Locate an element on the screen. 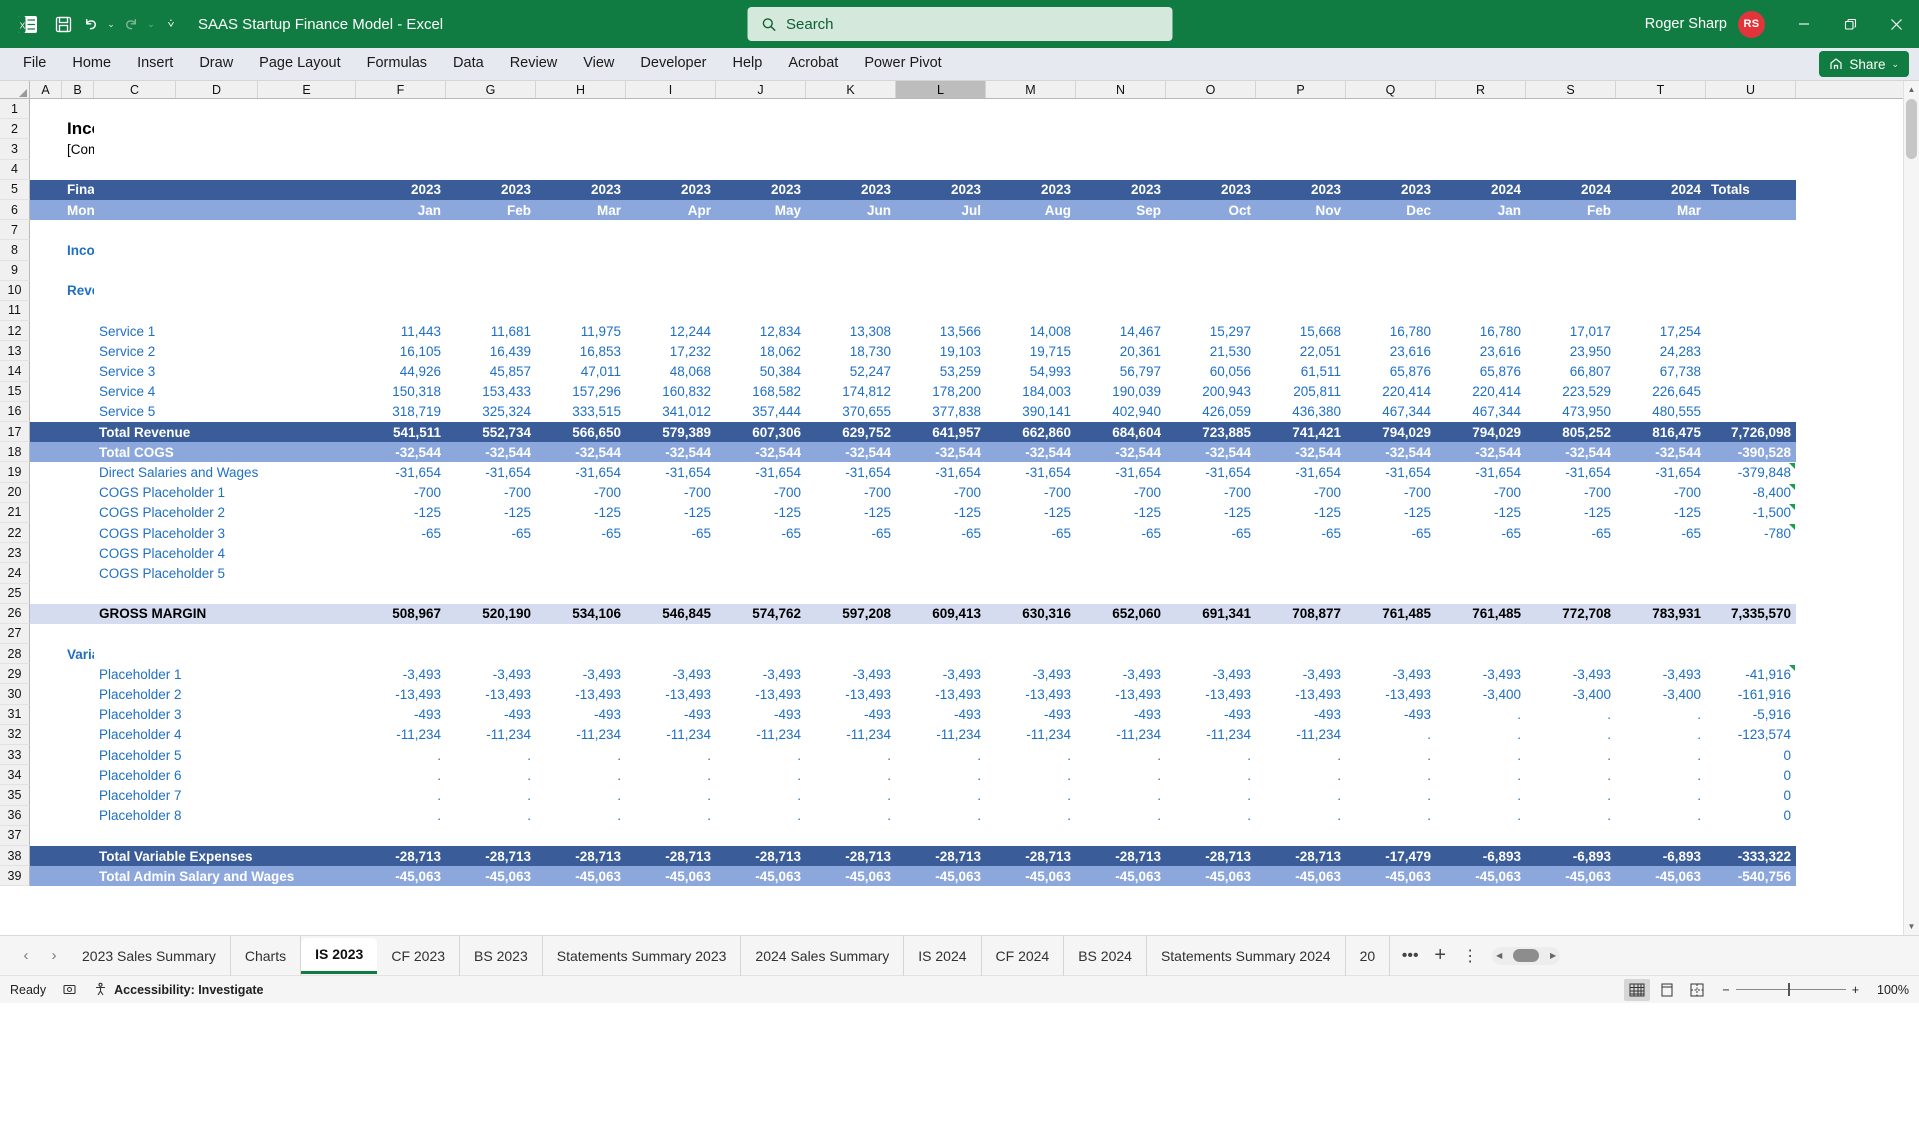 The width and height of the screenshot is (1919, 1135). cell-i32: -11,234 is located at coordinates (671, 735).